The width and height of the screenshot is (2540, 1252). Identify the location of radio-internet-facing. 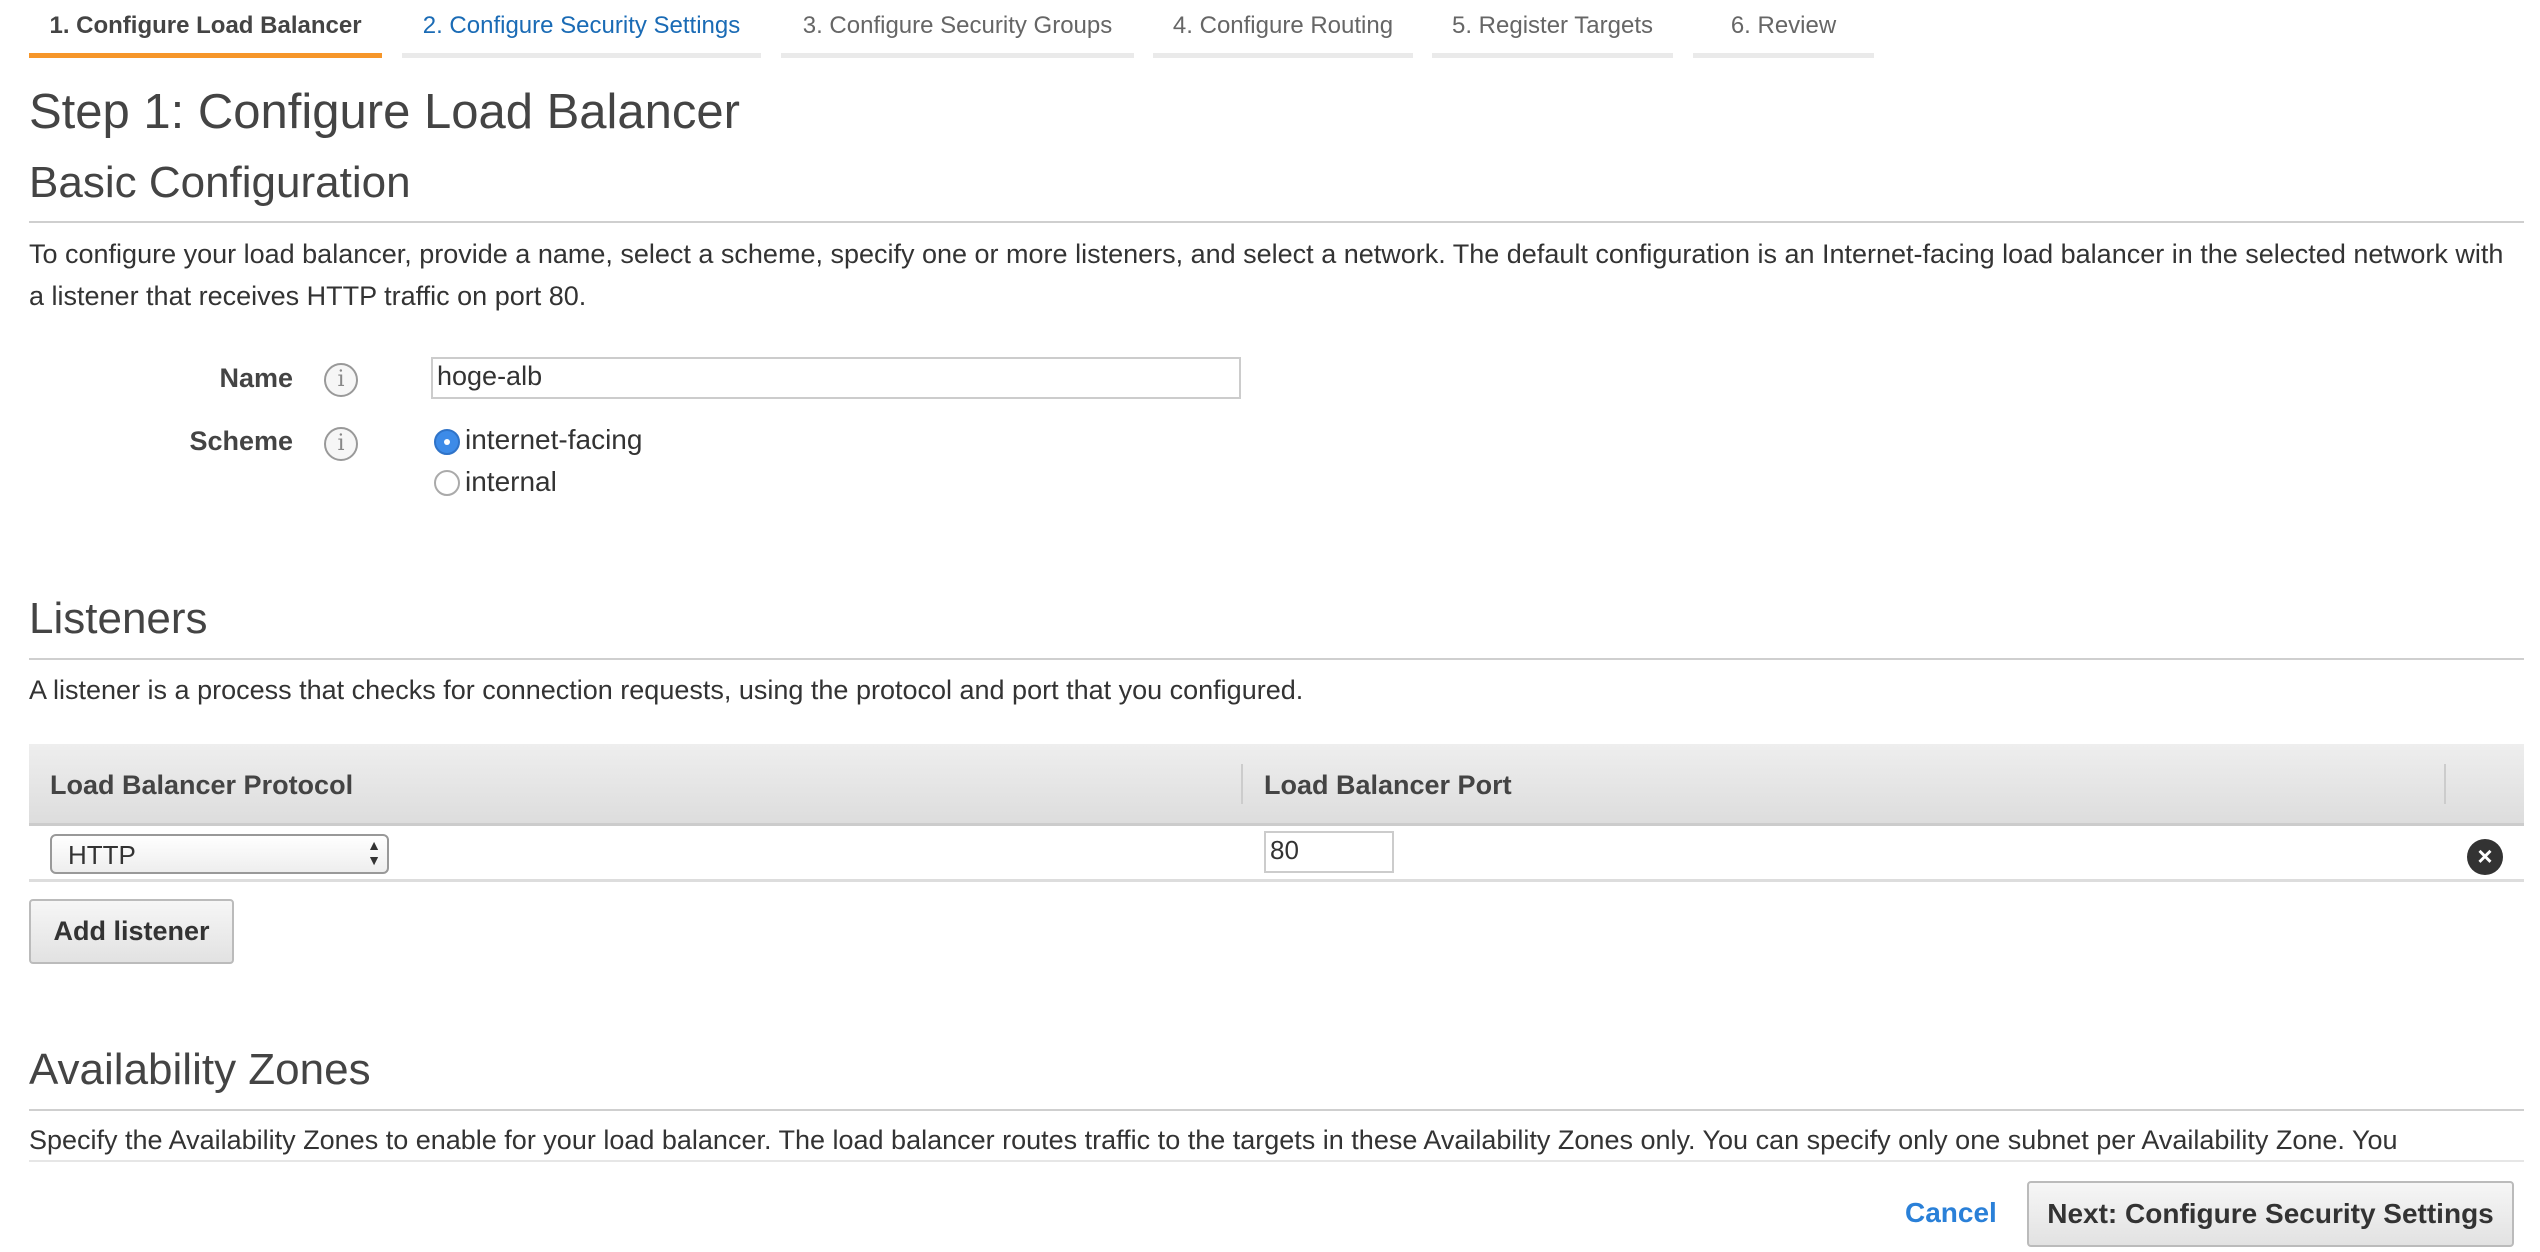
(447, 442).